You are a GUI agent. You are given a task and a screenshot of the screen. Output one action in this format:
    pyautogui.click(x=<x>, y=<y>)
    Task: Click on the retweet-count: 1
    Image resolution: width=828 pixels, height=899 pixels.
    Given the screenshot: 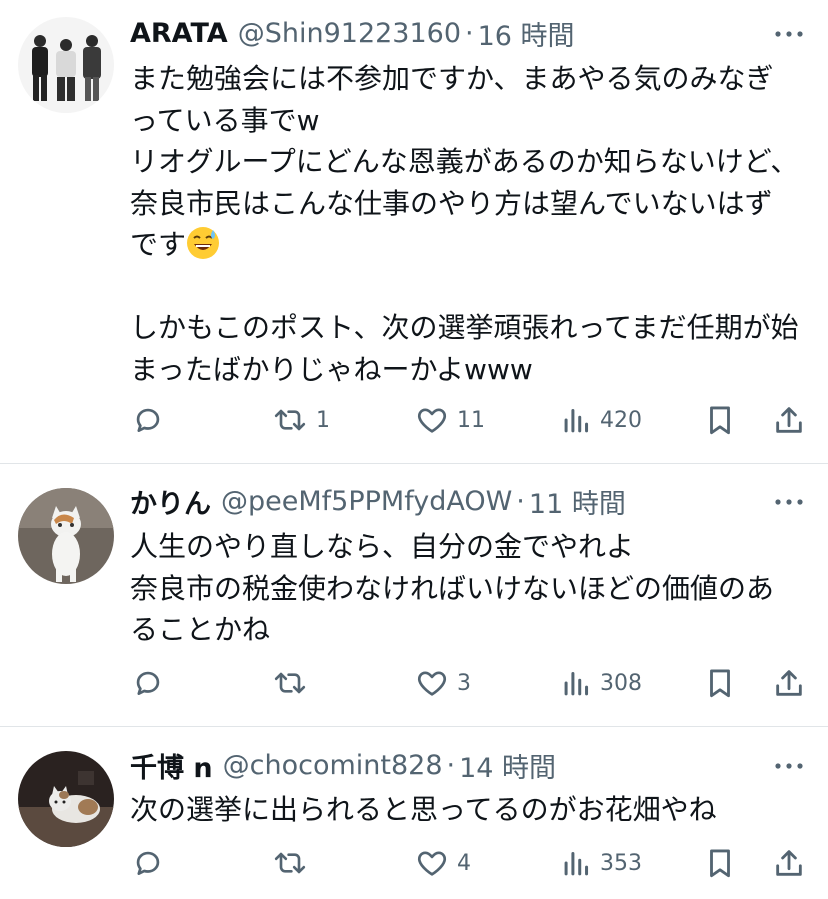 What is the action you would take?
    pyautogui.click(x=323, y=420)
    